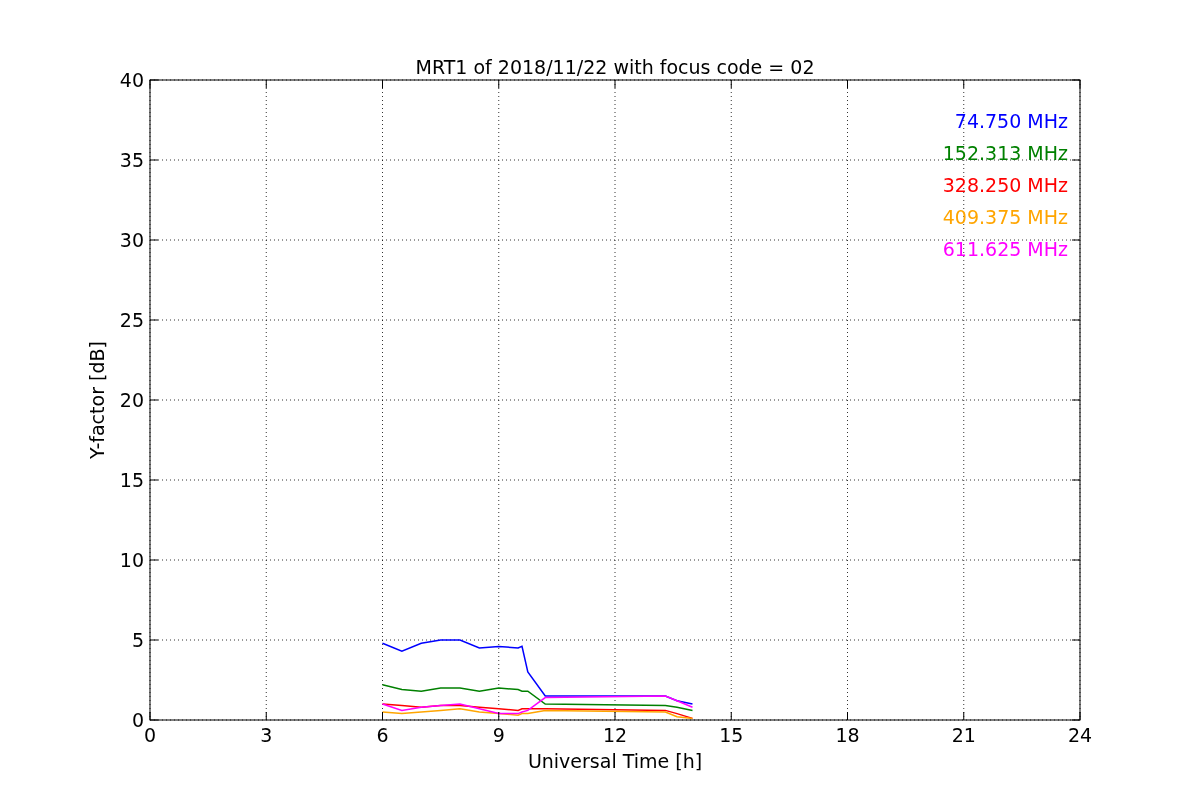 The width and height of the screenshot is (1200, 800). What do you see at coordinates (498, 735) in the screenshot?
I see `x-tick-label: 9` at bounding box center [498, 735].